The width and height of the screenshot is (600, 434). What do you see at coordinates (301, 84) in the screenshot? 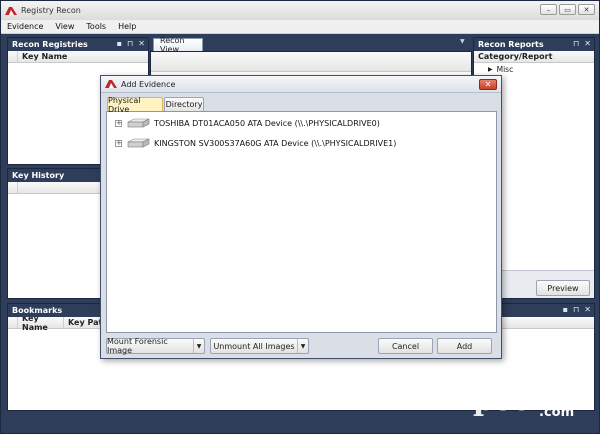
I see `dialog-title-bar: Add Evidence` at bounding box center [301, 84].